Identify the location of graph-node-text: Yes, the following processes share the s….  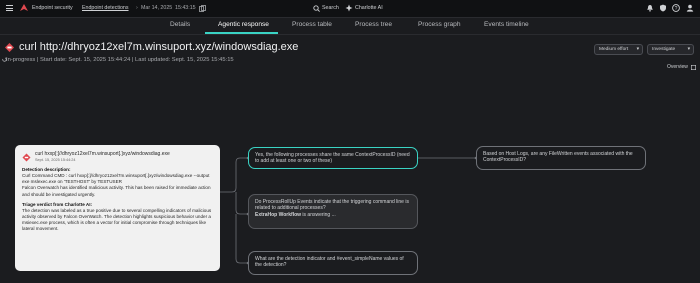
(332, 158).